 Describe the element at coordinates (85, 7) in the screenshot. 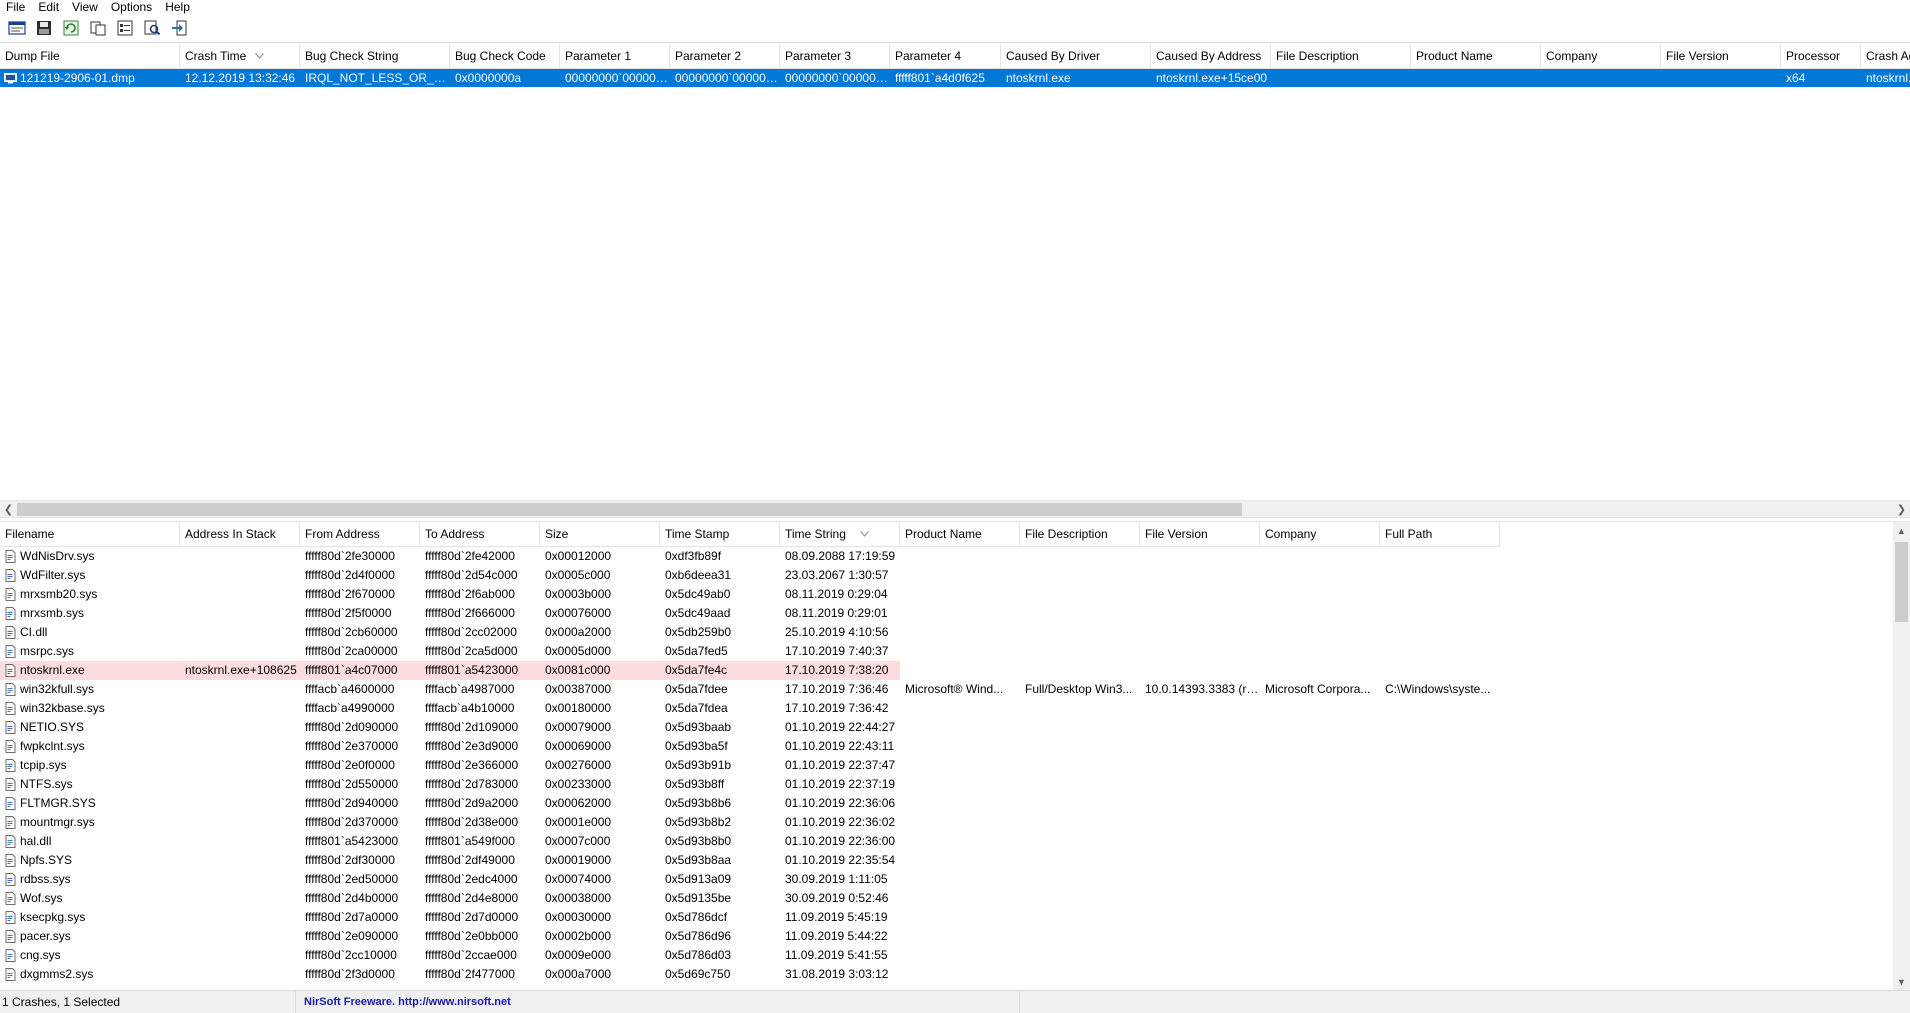

I see `menu-view: View` at that location.